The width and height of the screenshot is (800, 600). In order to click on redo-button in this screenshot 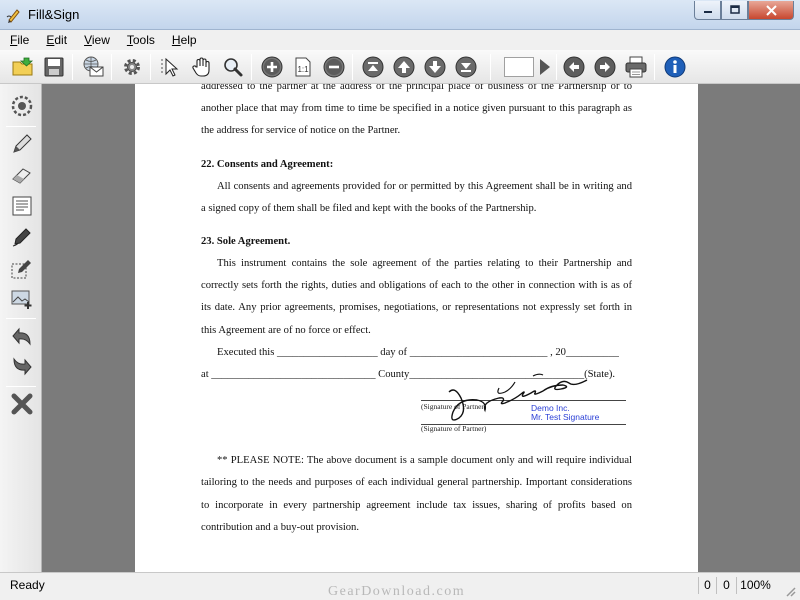, I will do `click(22, 367)`.